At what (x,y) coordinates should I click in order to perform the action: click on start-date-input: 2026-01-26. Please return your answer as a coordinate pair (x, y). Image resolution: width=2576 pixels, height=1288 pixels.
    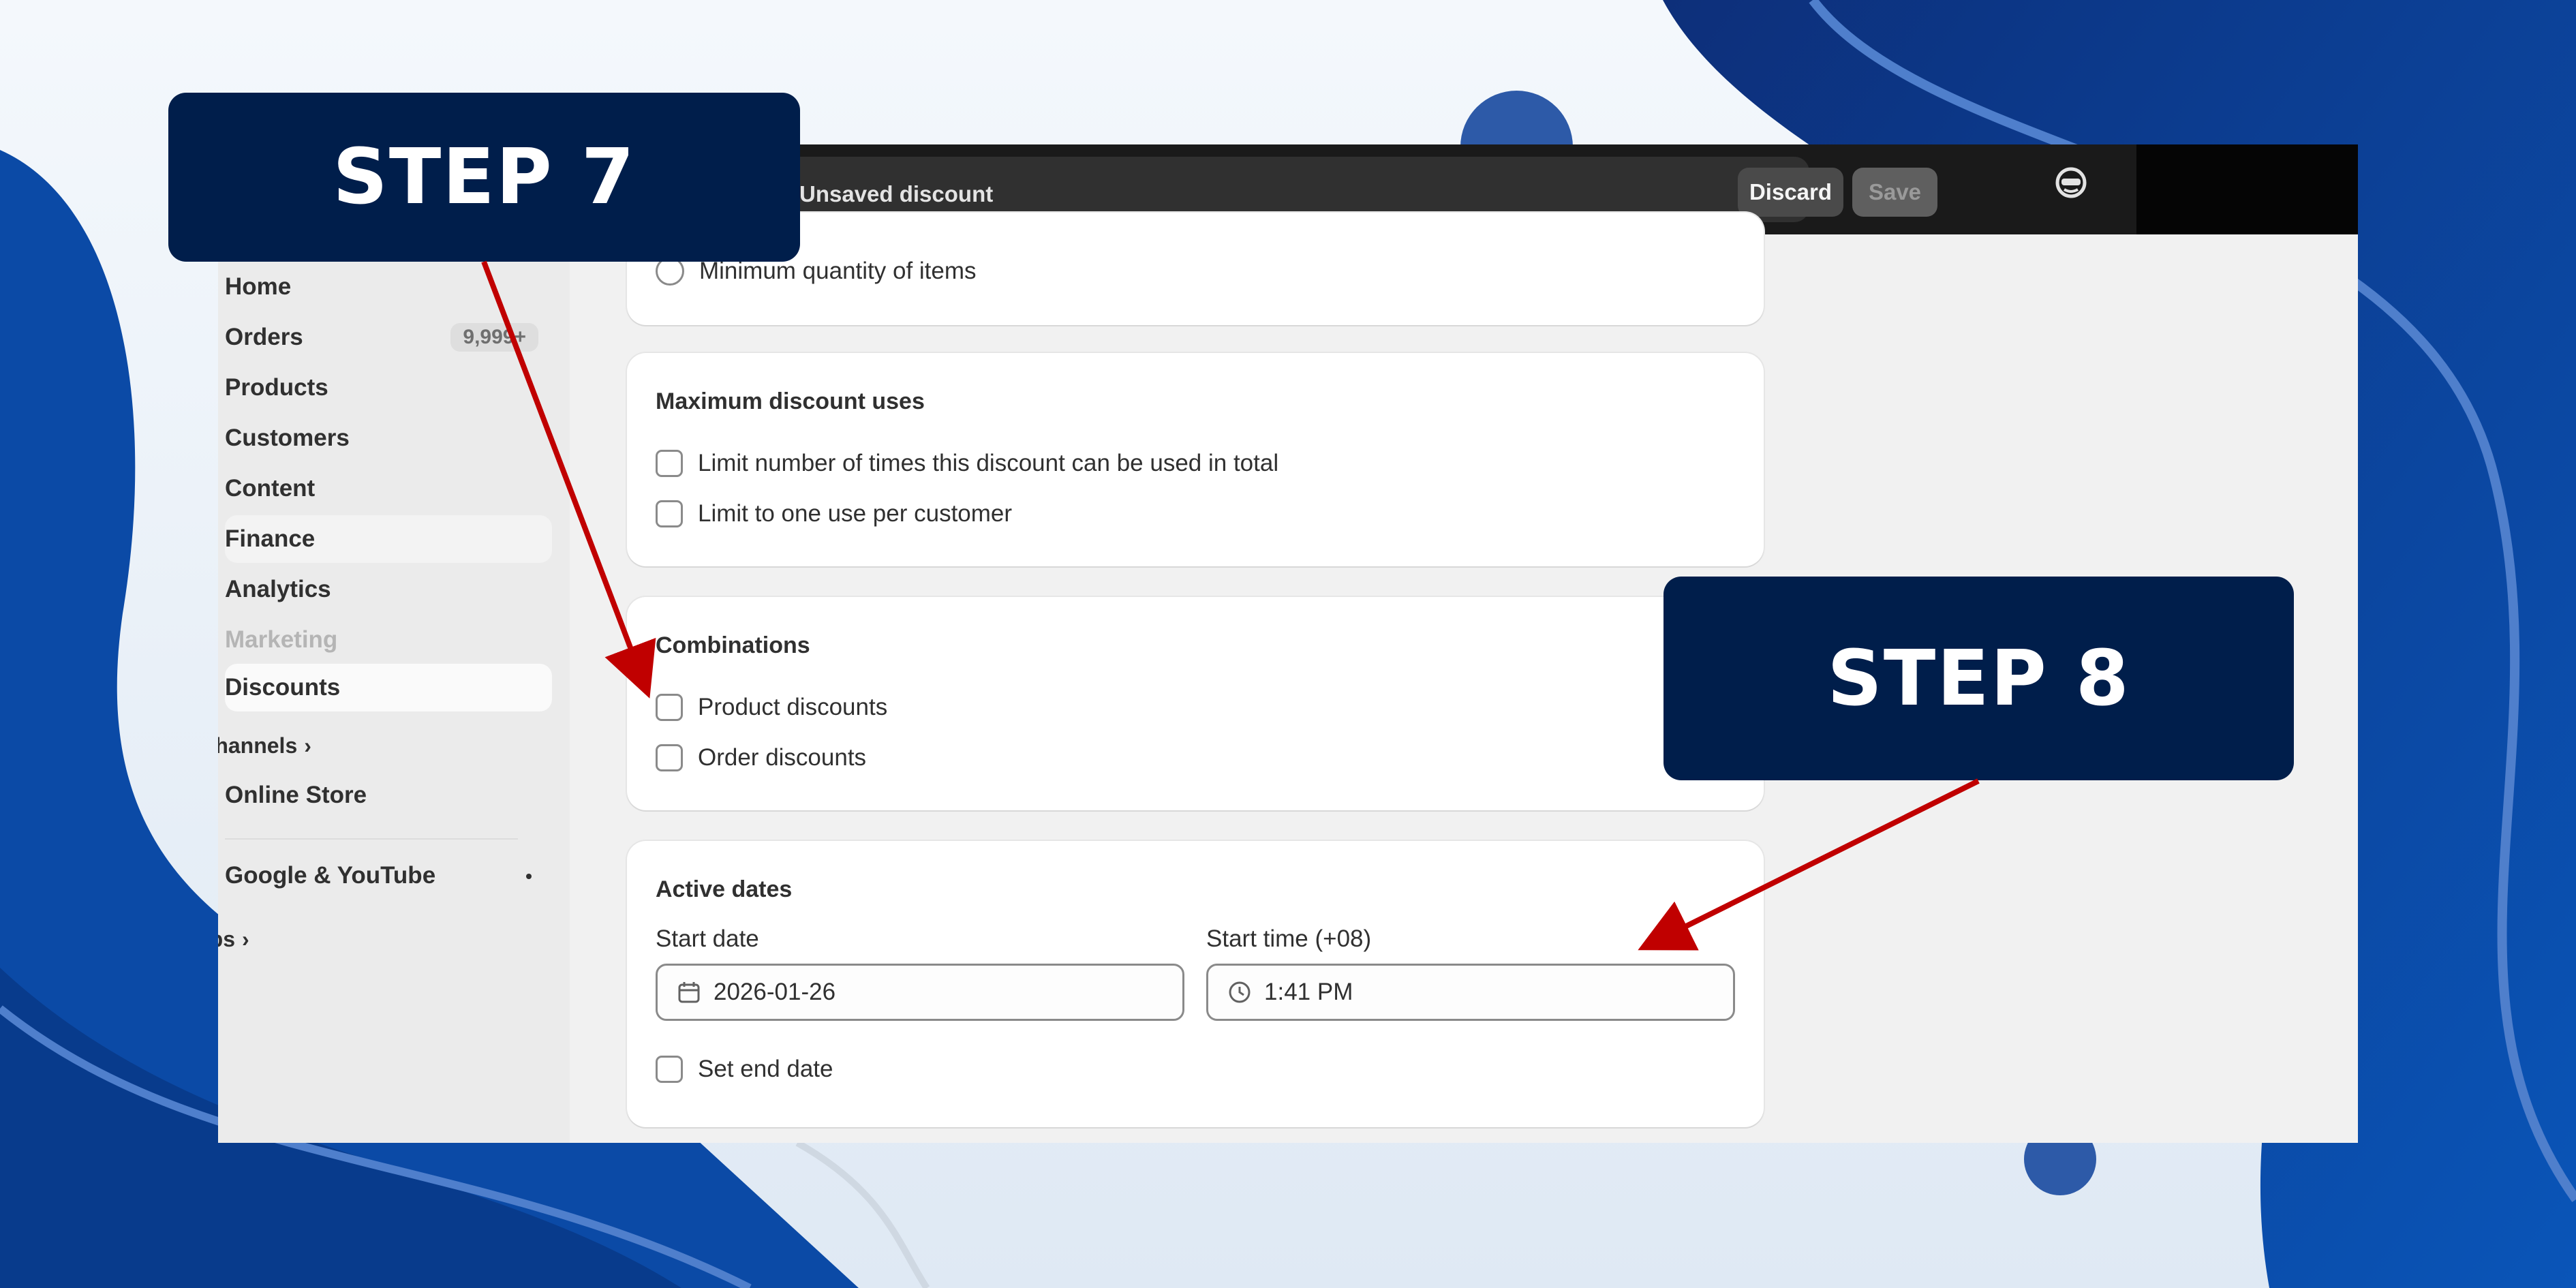
    Looking at the image, I should click on (920, 992).